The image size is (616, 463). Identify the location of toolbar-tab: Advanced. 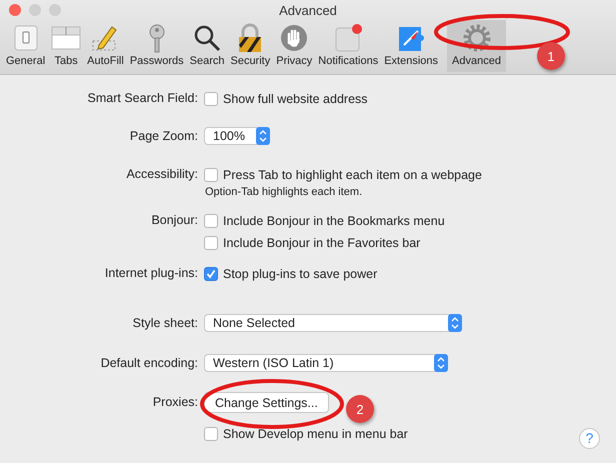
(476, 46).